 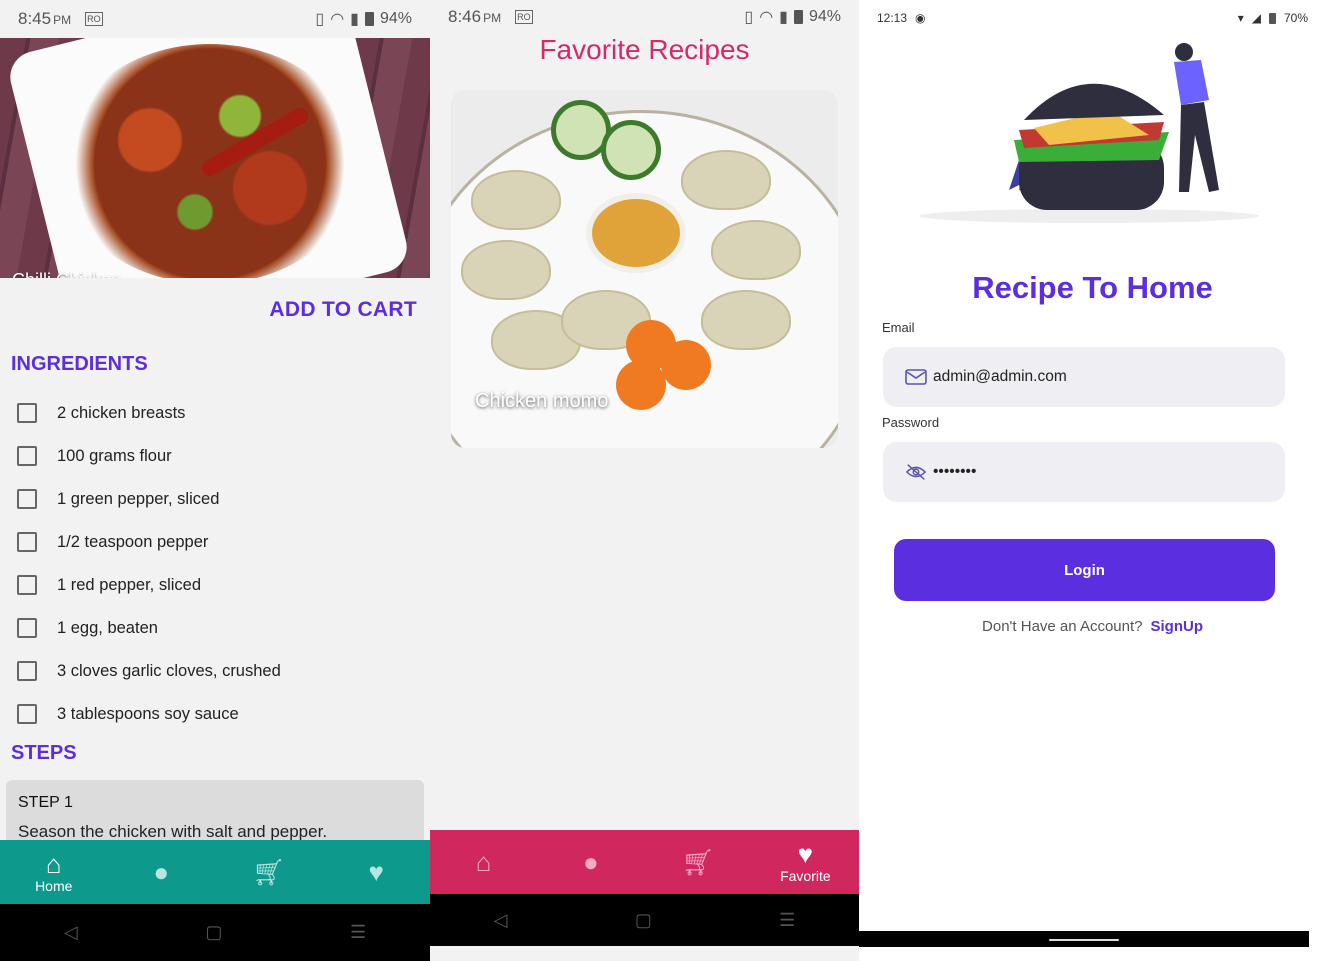 I want to click on recipe-hero-image: Chilli Chicken, so click(x=215, y=158).